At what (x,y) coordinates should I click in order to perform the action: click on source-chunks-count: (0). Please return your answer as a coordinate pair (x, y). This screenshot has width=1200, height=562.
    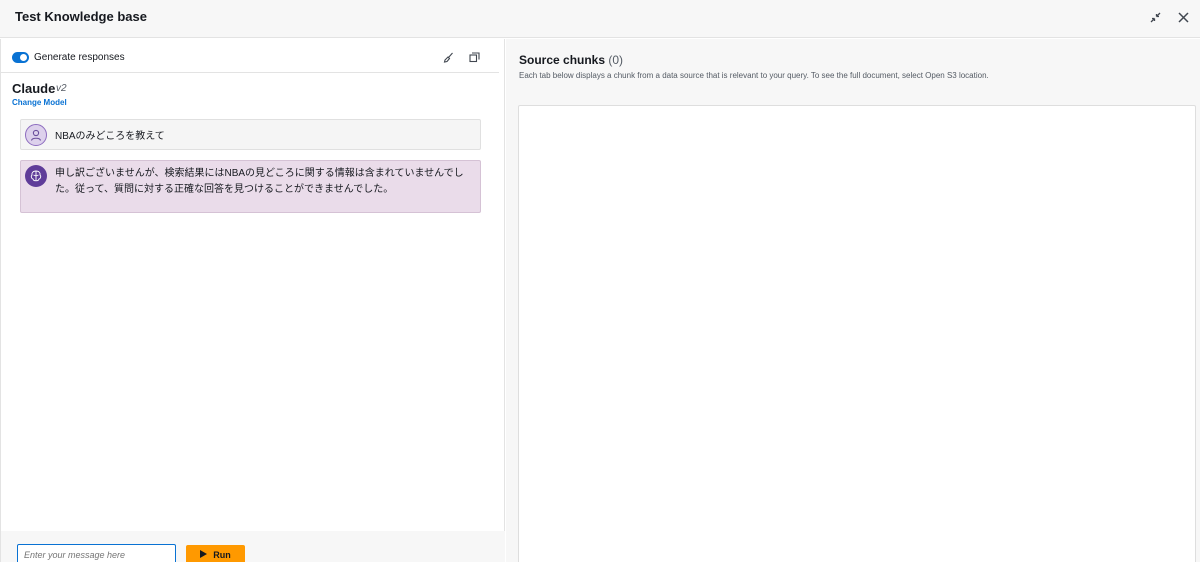
    Looking at the image, I should click on (616, 60).